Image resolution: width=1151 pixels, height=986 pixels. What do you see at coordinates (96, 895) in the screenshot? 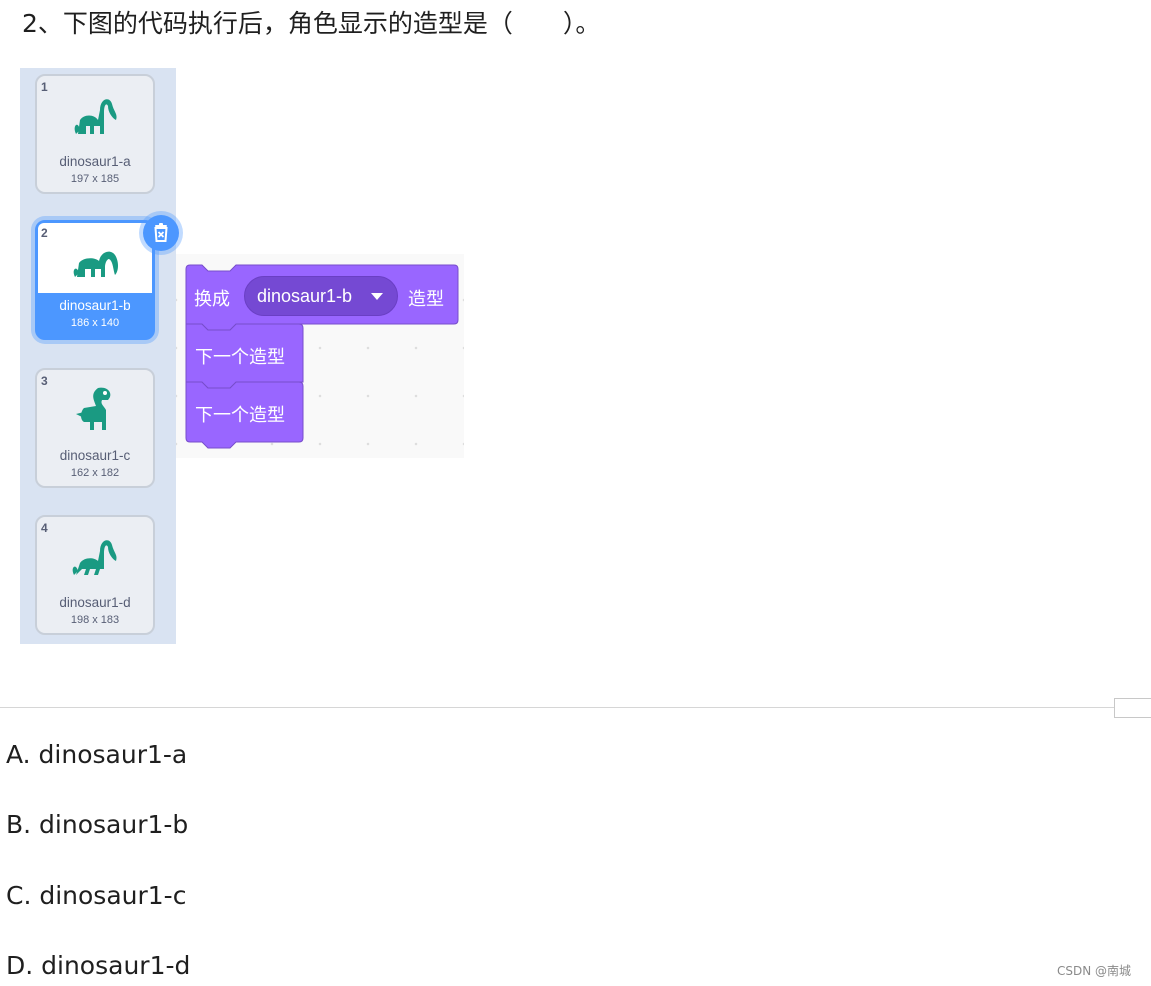
I see `option-c: C. dinosaur1-c` at bounding box center [96, 895].